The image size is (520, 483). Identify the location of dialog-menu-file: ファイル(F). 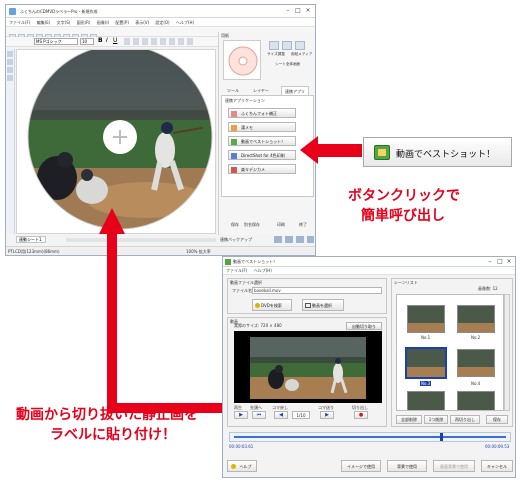
(236, 270).